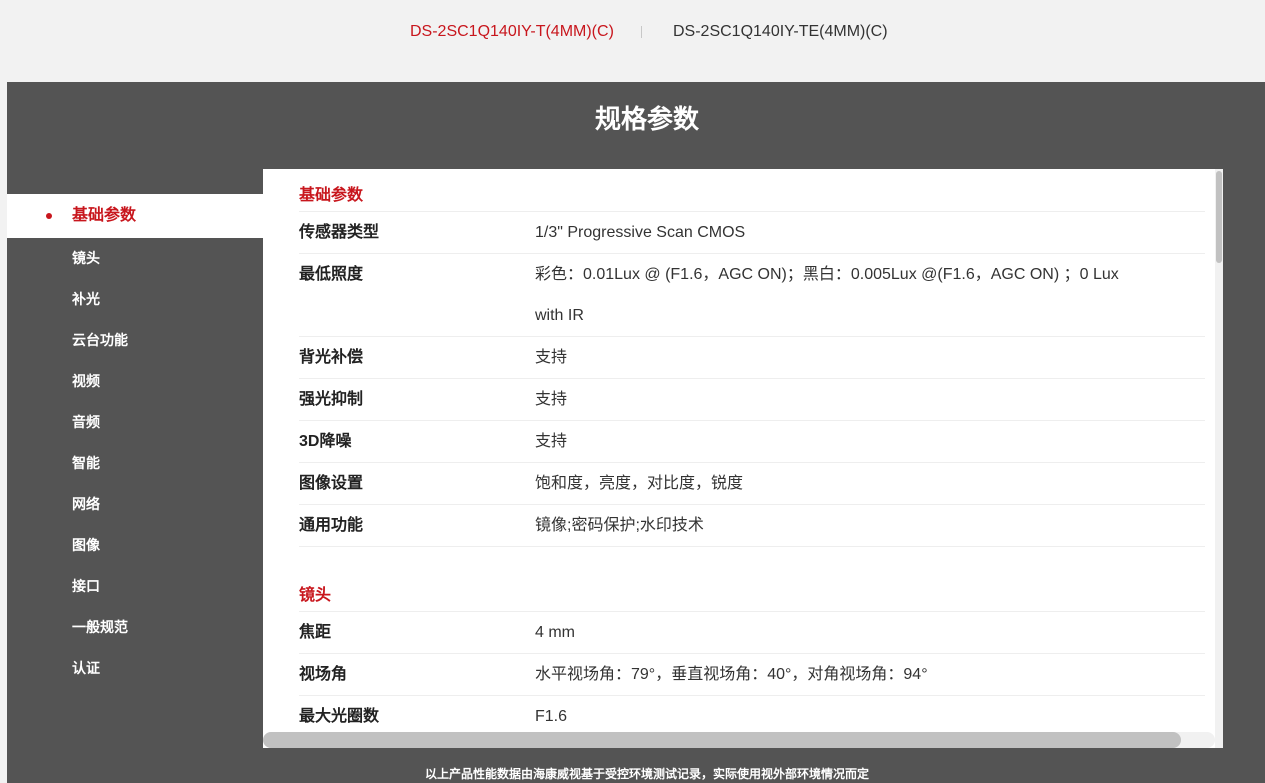  Describe the element at coordinates (752, 190) in the screenshot. I see `section-title: 基础参数` at that location.